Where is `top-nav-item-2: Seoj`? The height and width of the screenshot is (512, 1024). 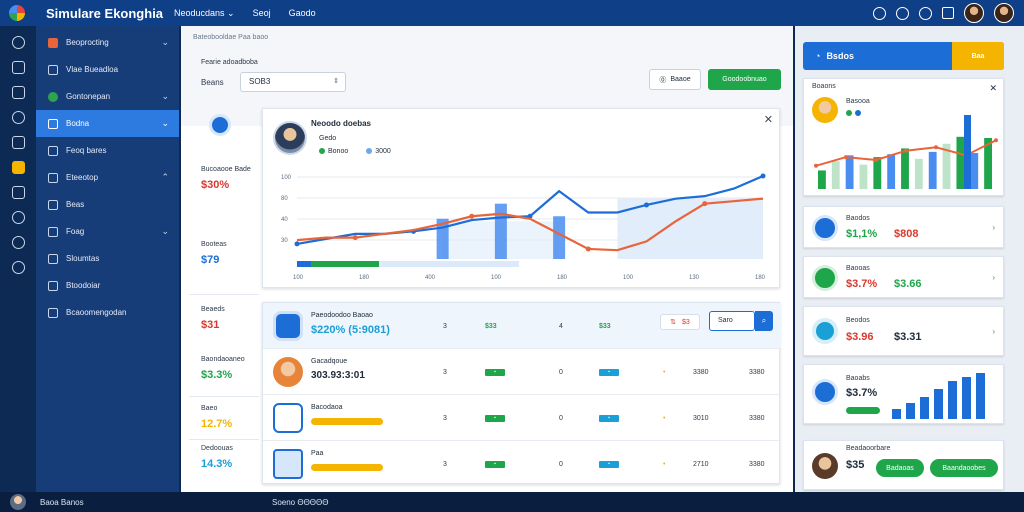 top-nav-item-2: Seoj is located at coordinates (262, 13).